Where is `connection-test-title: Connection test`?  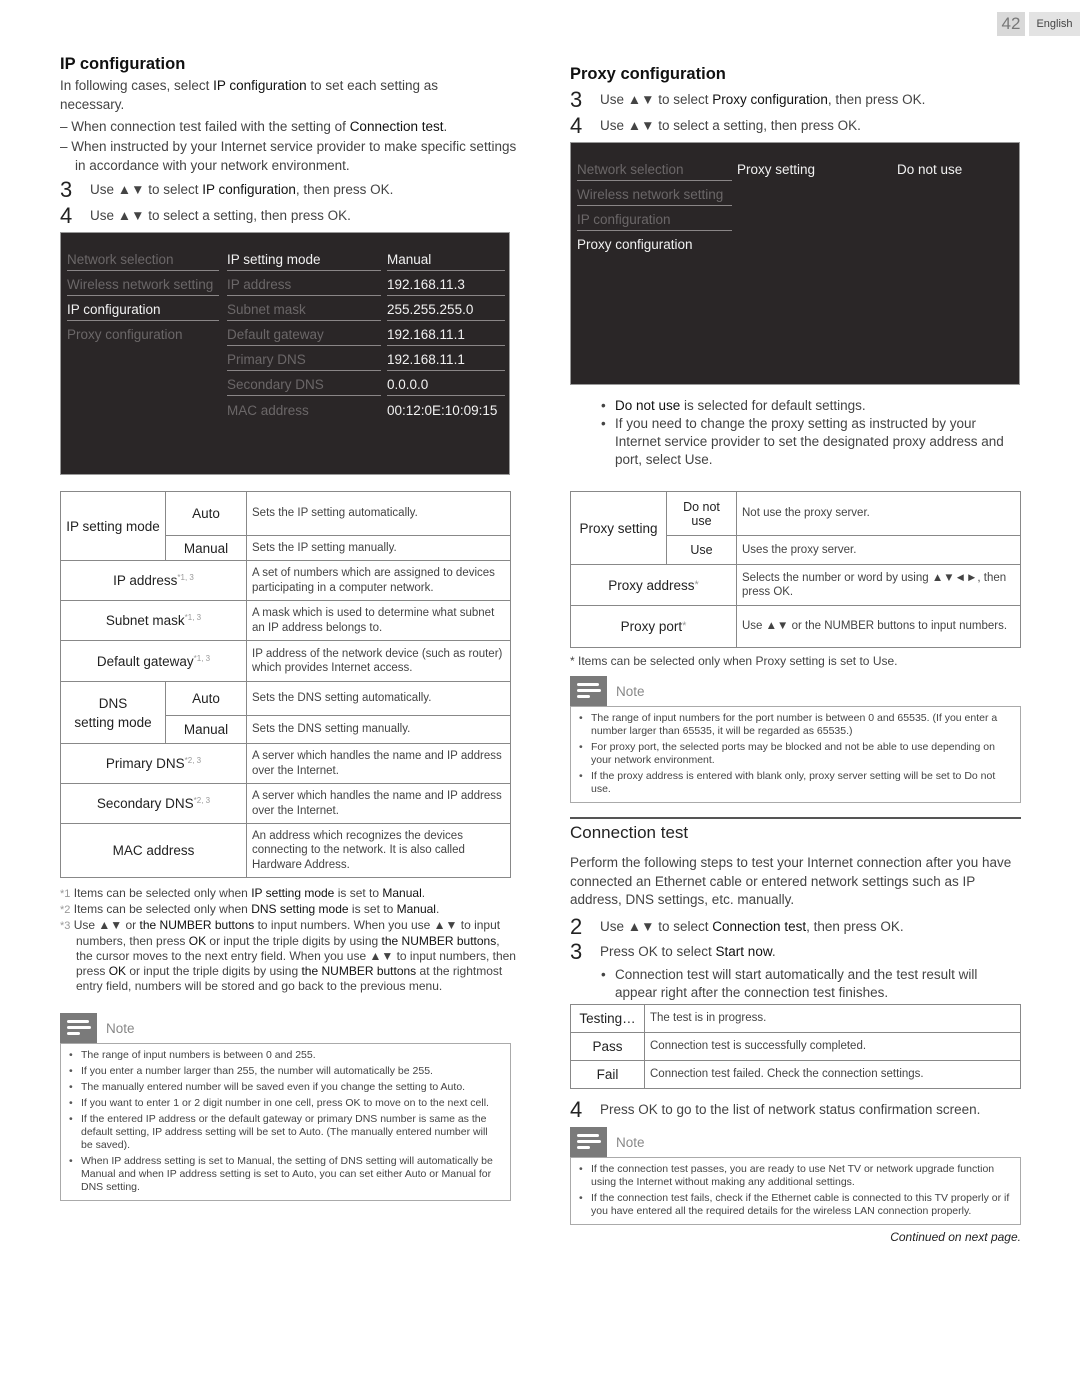
connection-test-title: Connection test is located at coordinates (629, 832).